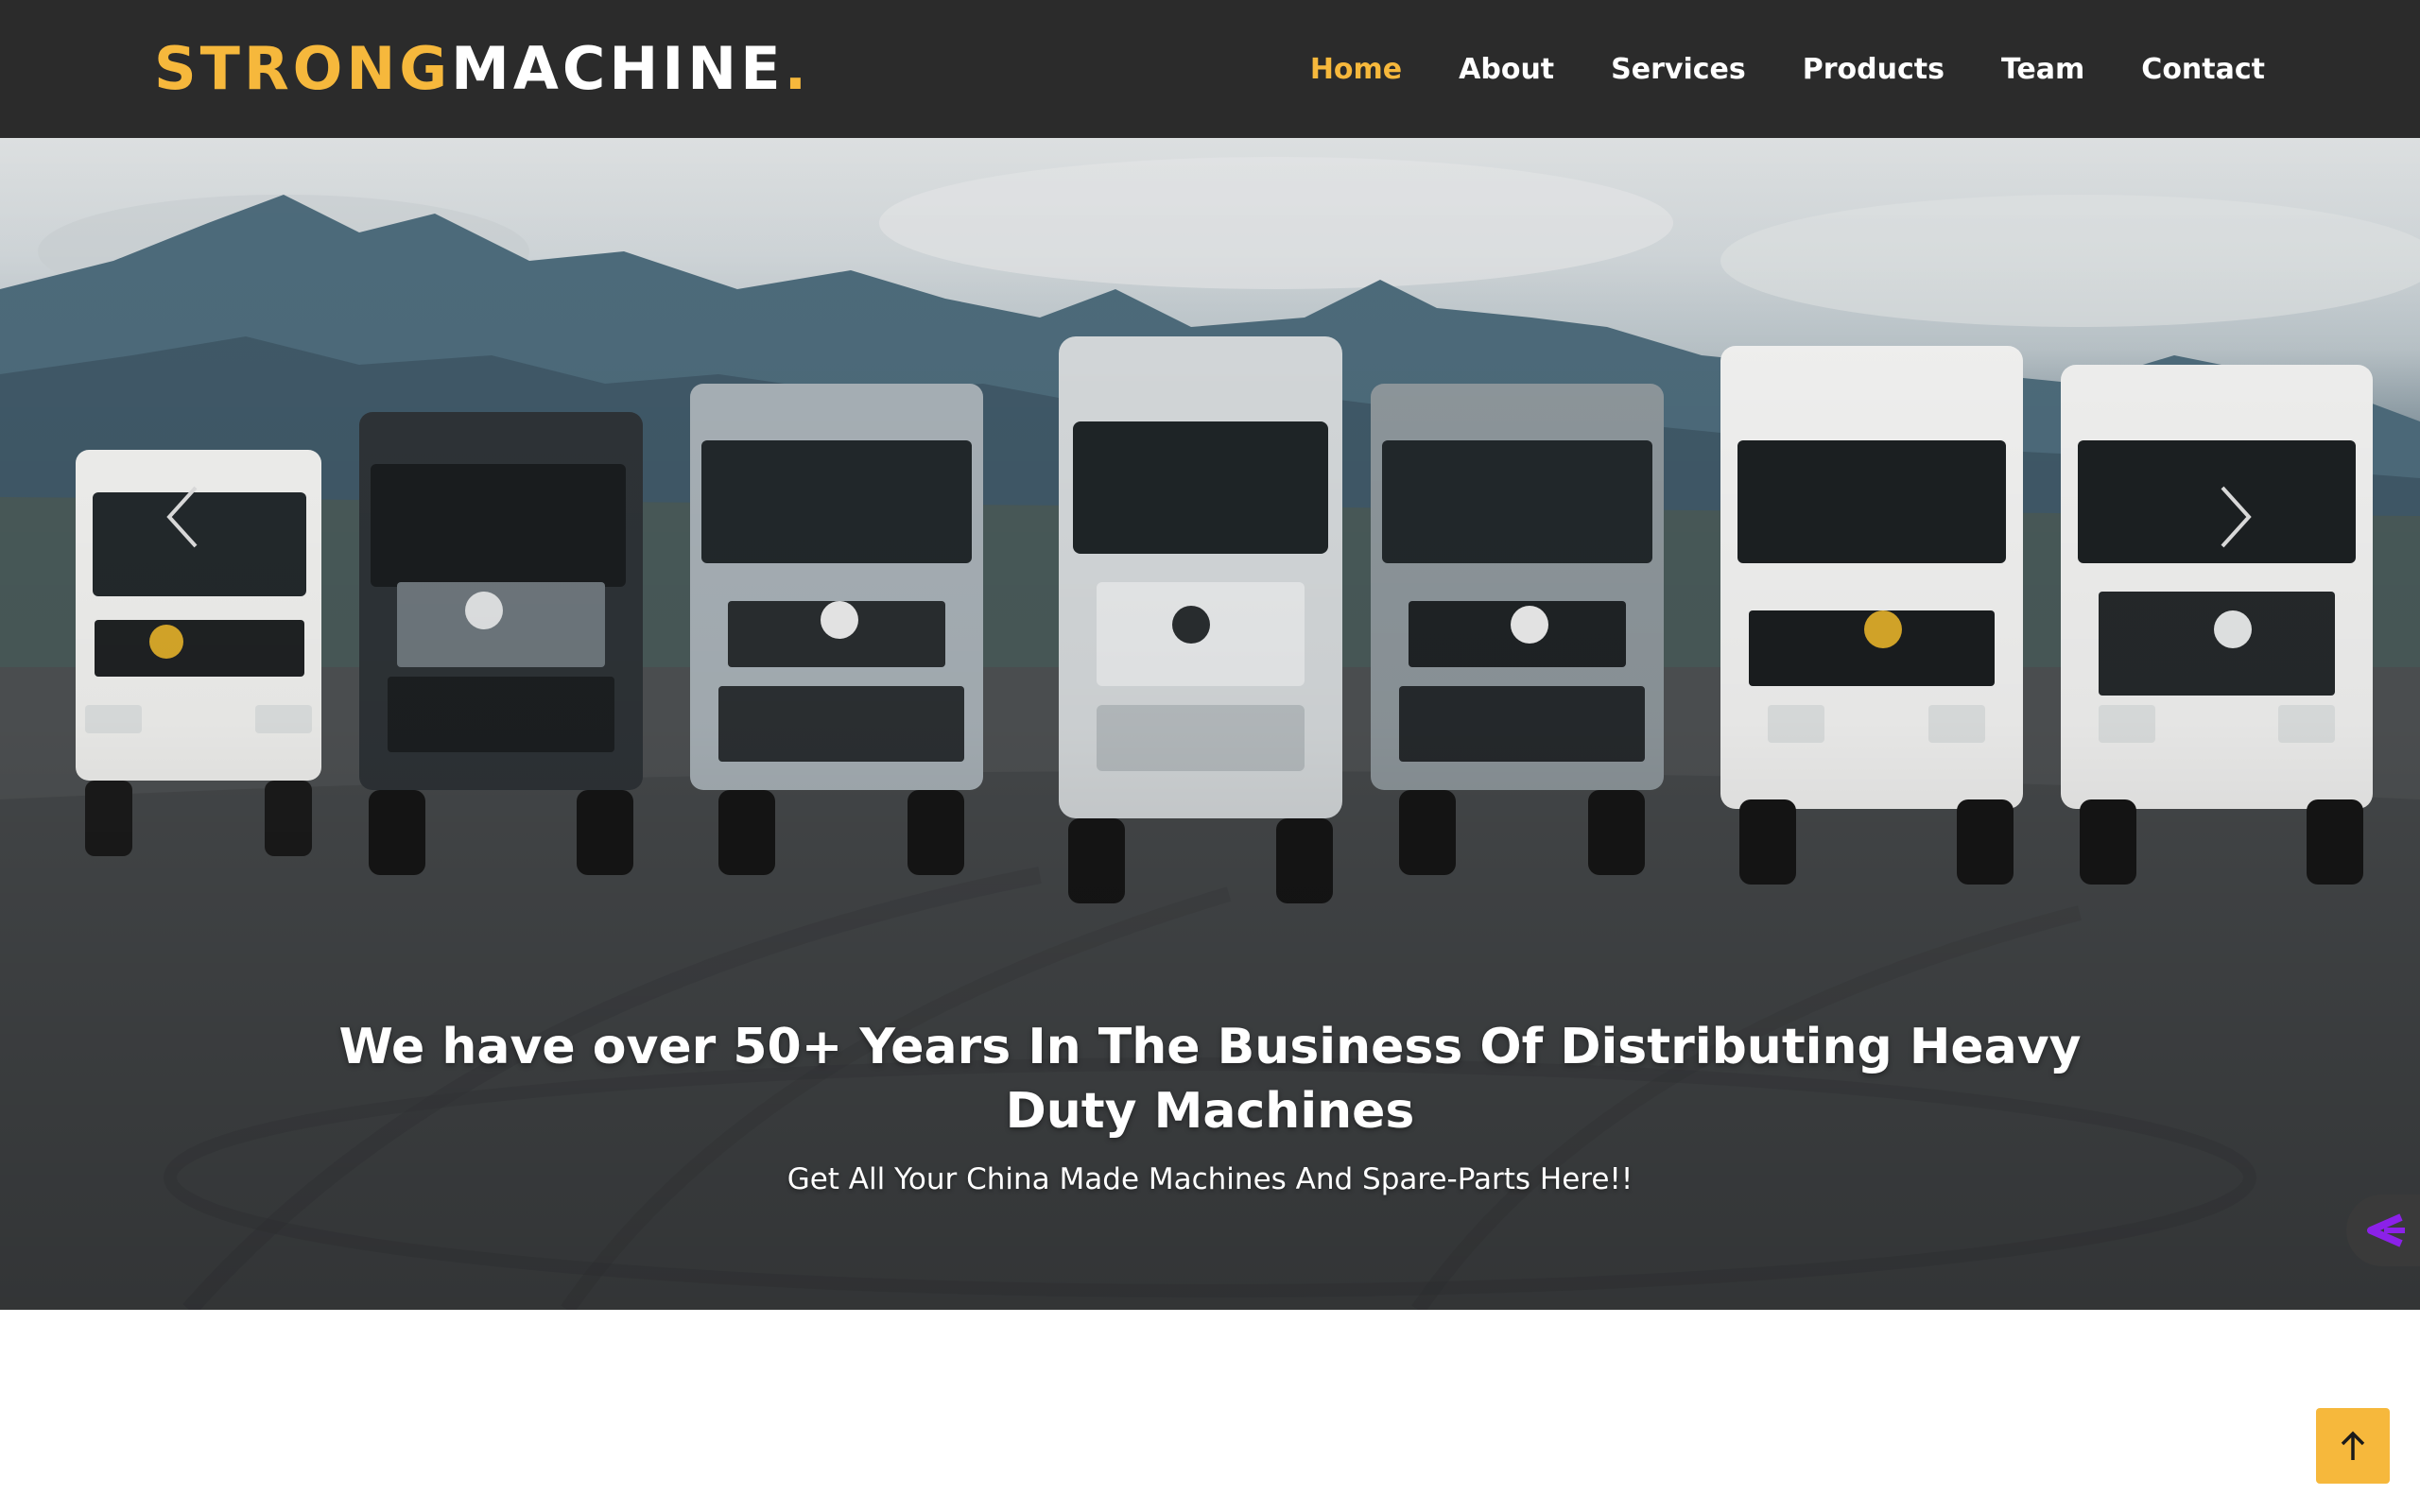 This screenshot has width=2420, height=1512. Describe the element at coordinates (2386, 1230) in the screenshot. I see `chat-widget-icon` at that location.